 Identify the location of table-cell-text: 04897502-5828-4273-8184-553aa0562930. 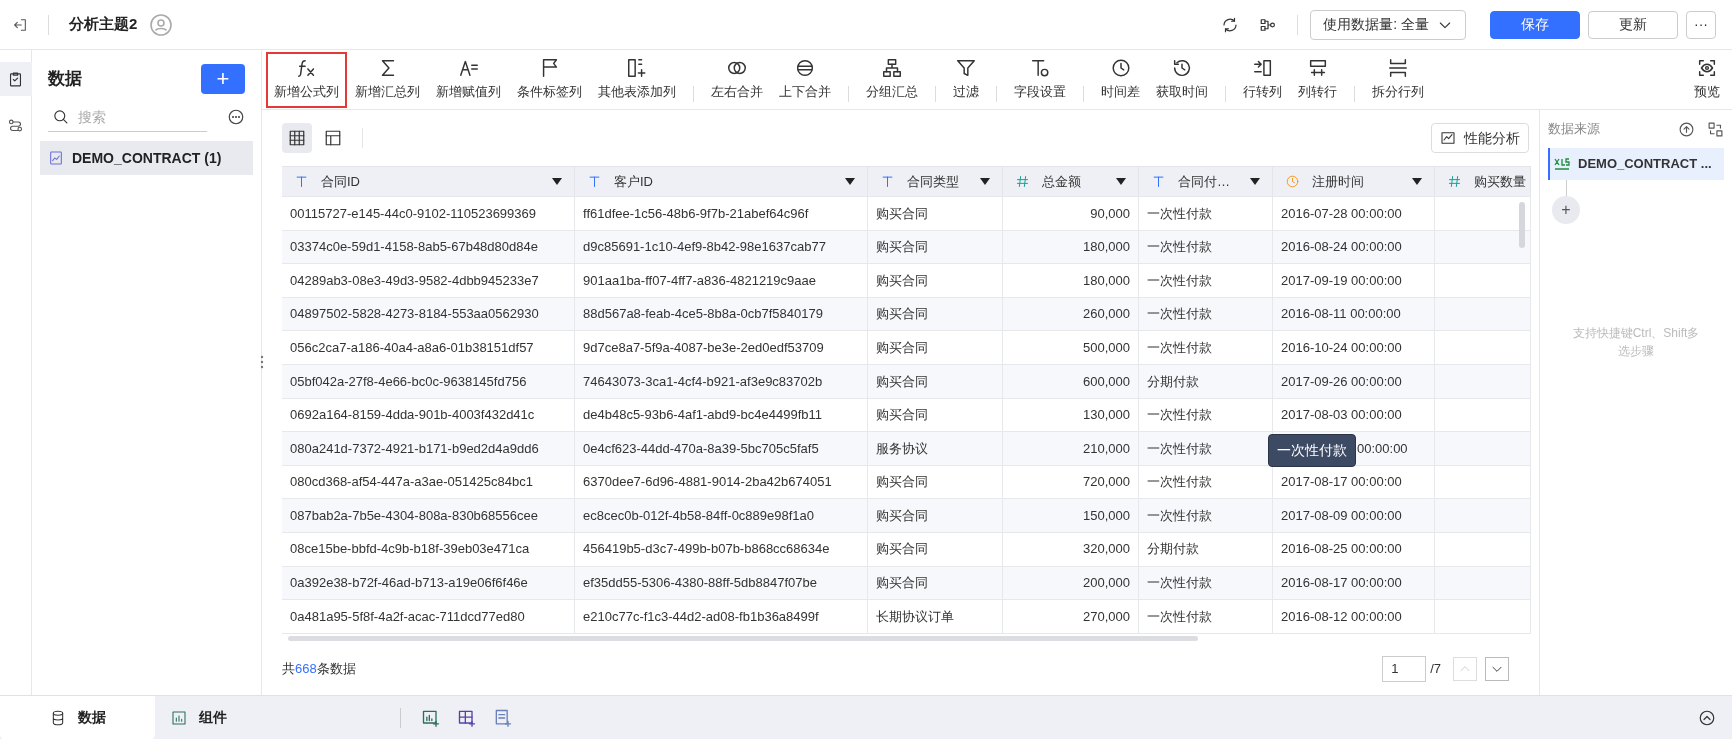
(414, 314).